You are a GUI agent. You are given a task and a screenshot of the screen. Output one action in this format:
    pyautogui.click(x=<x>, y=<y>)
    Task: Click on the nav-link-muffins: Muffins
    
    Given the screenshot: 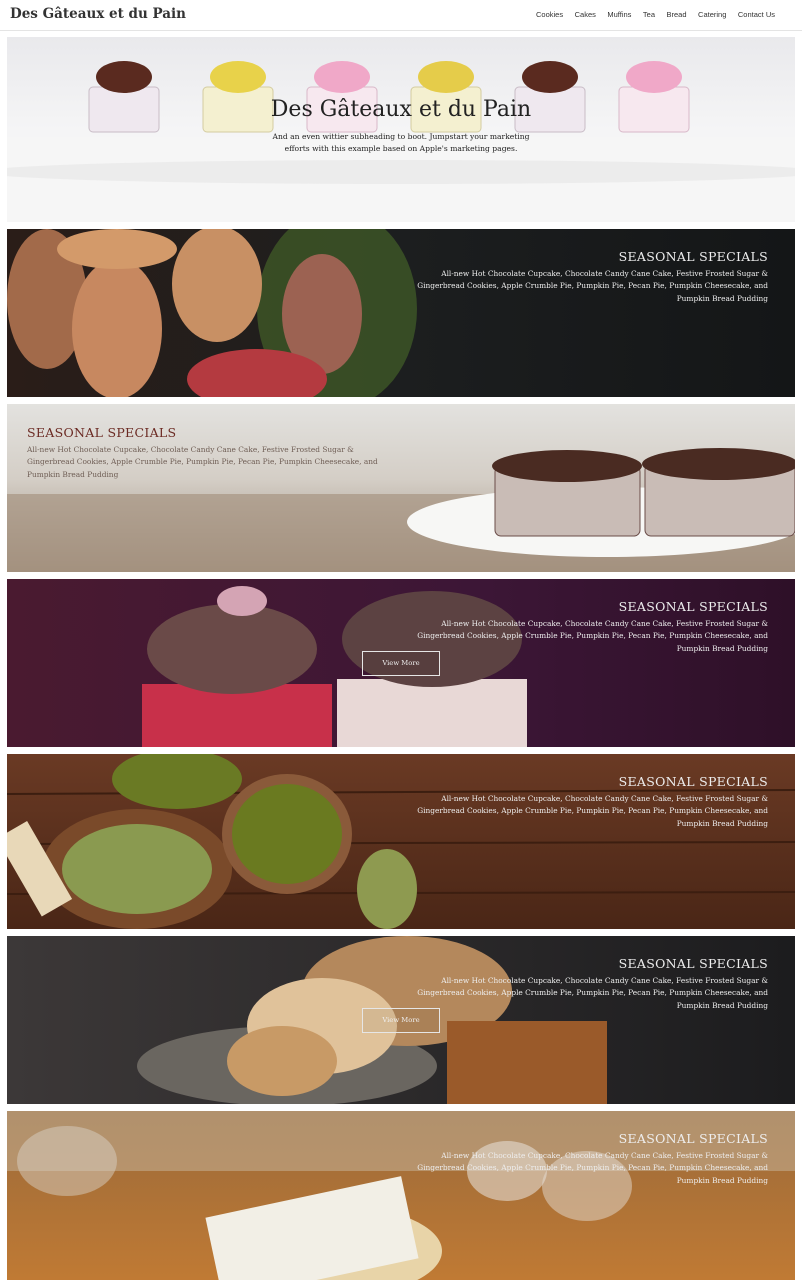 What is the action you would take?
    pyautogui.click(x=619, y=14)
    